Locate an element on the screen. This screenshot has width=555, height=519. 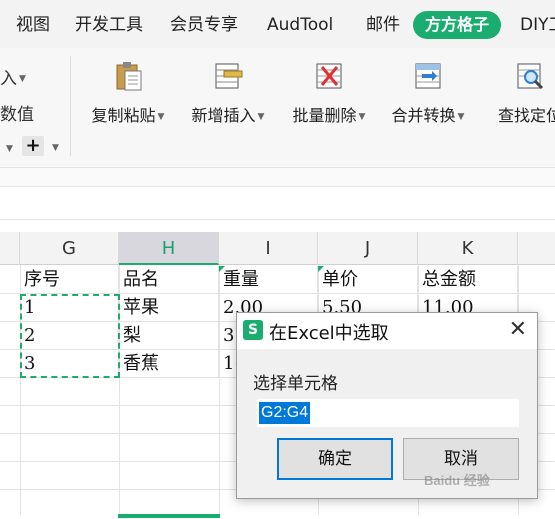
menu-bar: 视图 开发工具 会员专享 AudTool 邮件 方方格子 DIY工 is located at coordinates (277, 24).